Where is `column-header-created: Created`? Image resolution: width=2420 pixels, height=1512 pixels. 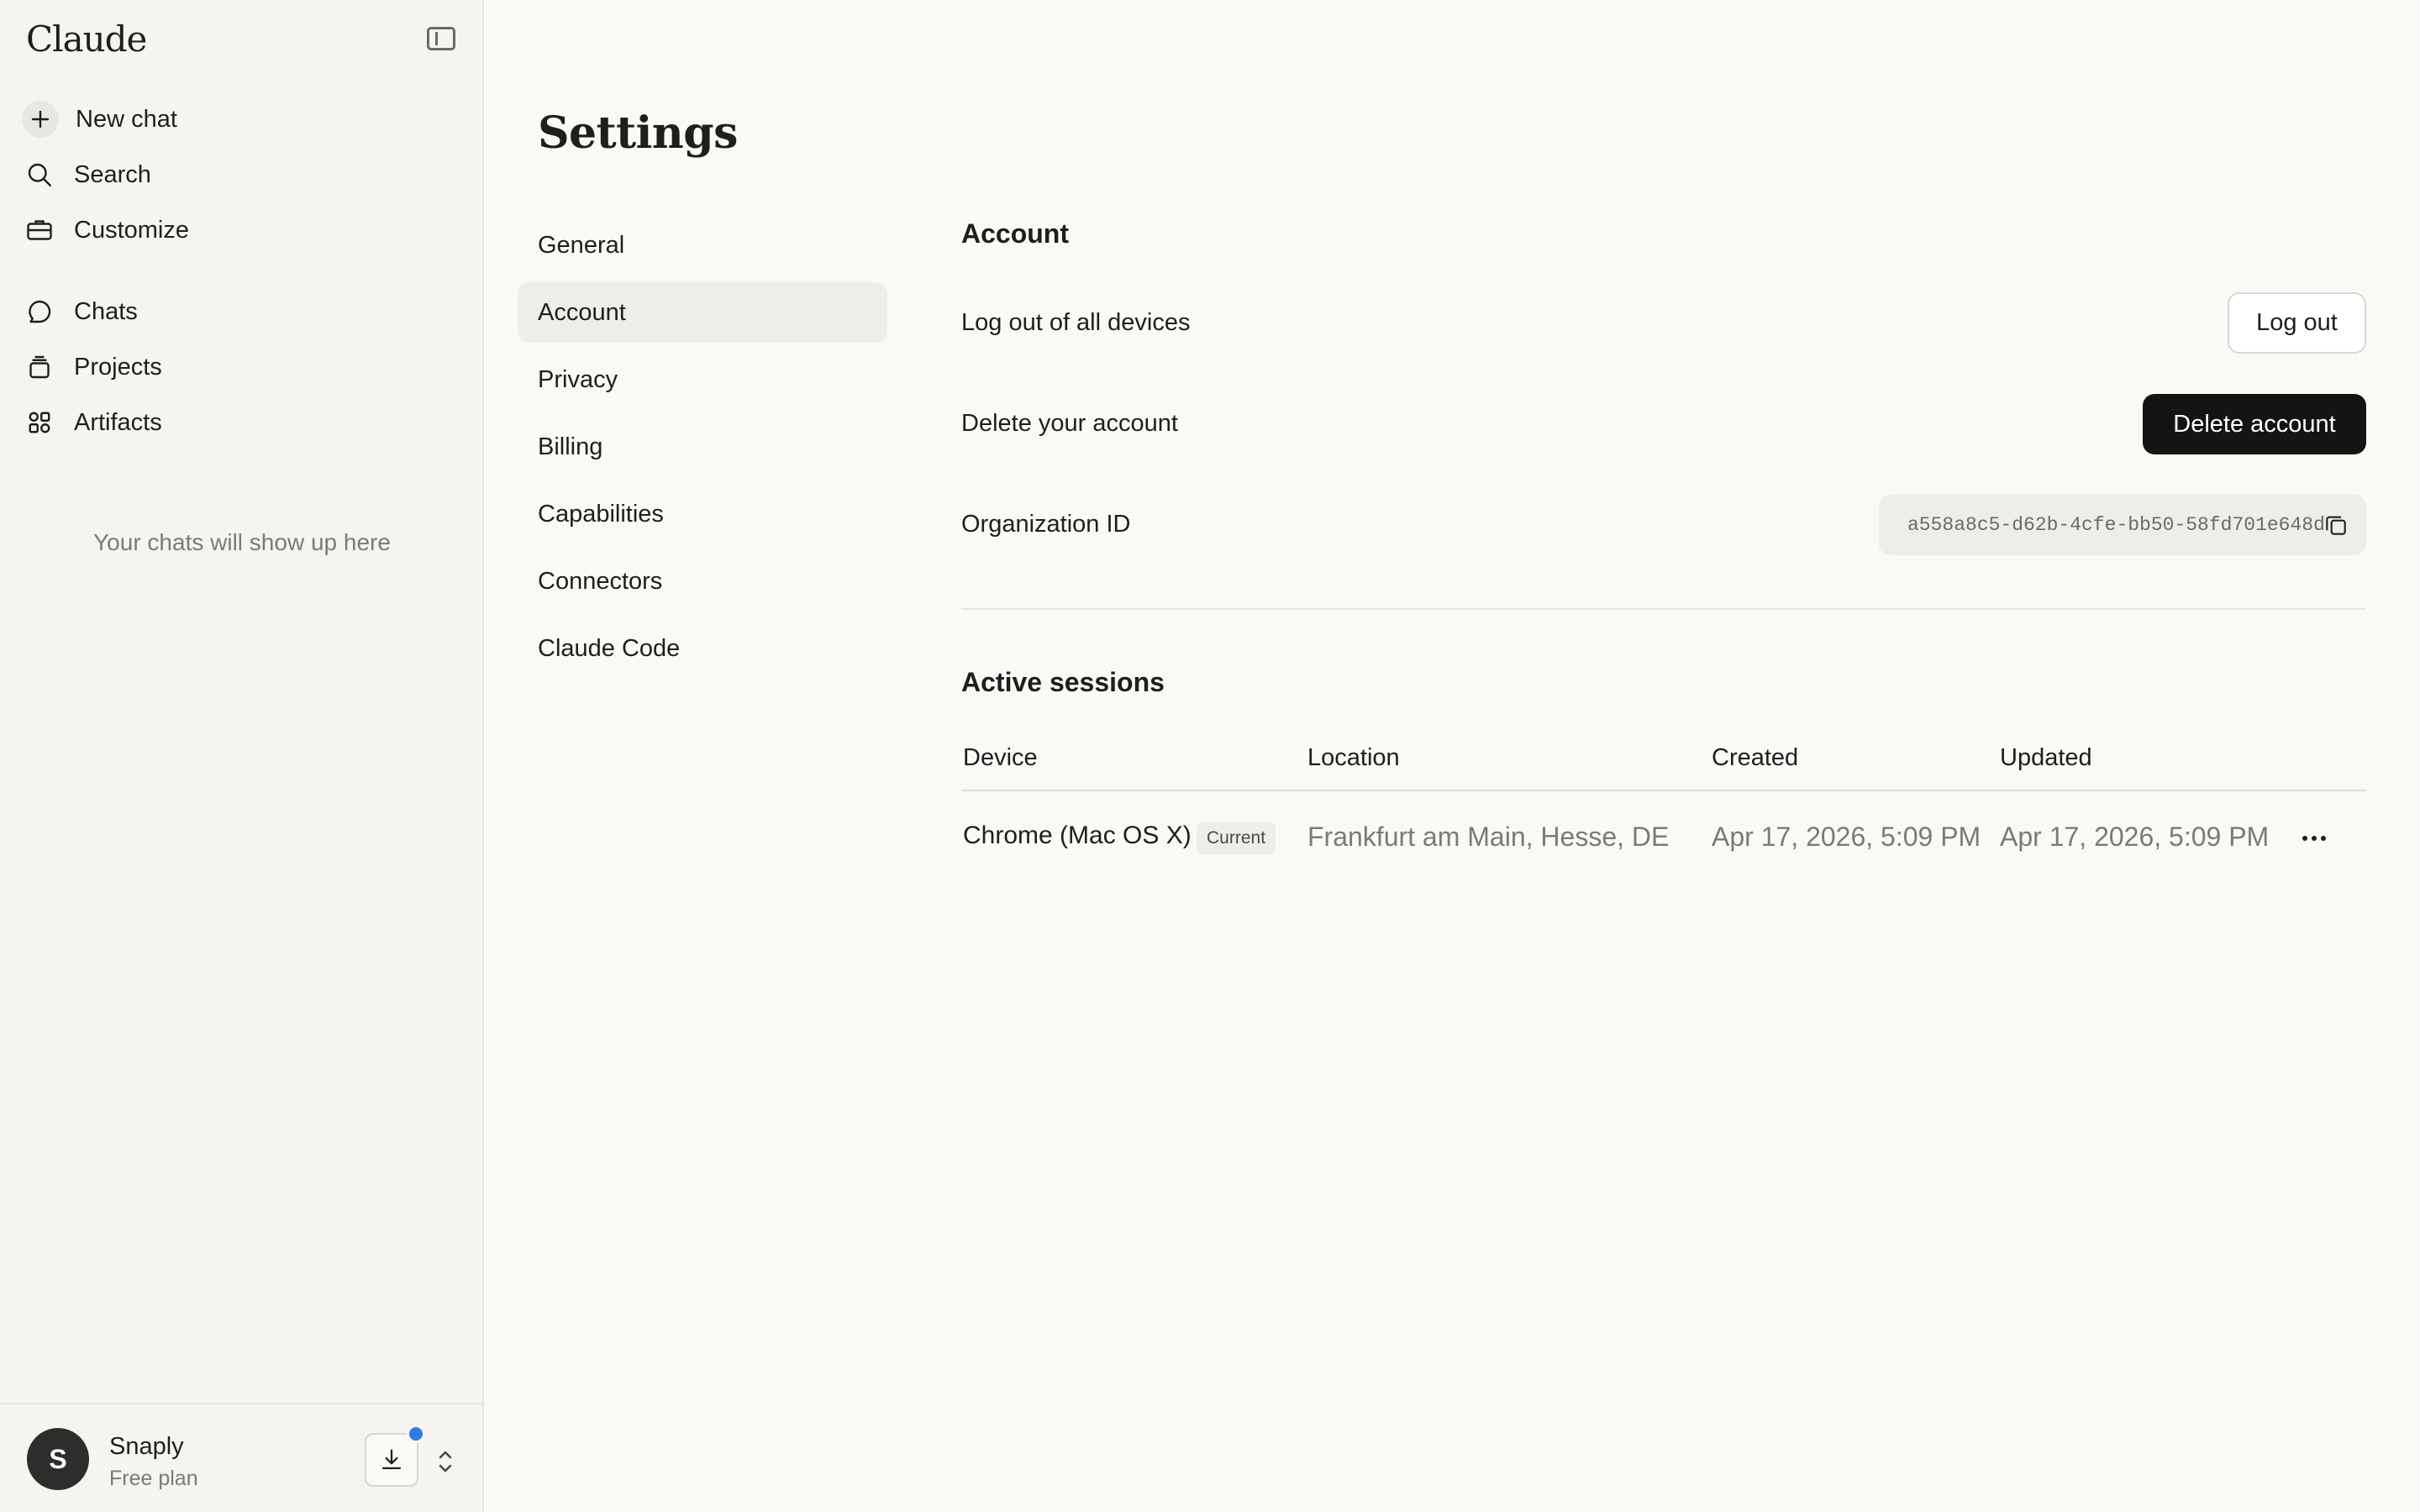
column-header-created: Created is located at coordinates (1755, 757).